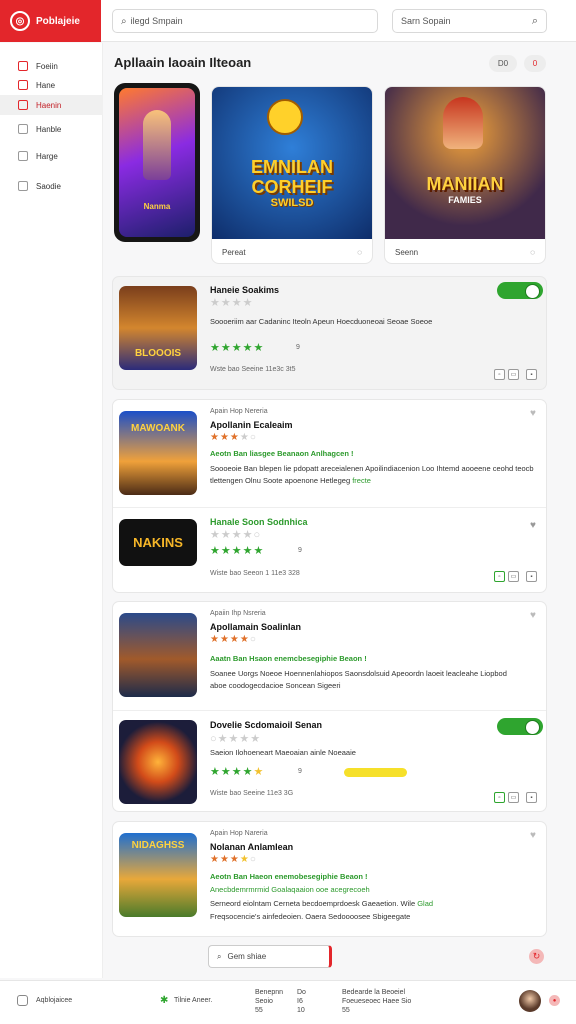 The image size is (576, 1024). Describe the element at coordinates (183, 62) in the screenshot. I see `section-title: Apllaain laoain Ilteoan` at that location.